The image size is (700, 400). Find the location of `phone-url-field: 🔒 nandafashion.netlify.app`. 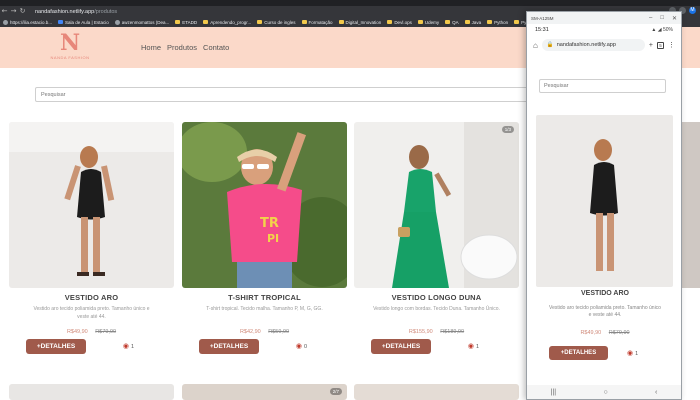

phone-url-field: 🔒 nandafashion.netlify.app is located at coordinates (593, 45).